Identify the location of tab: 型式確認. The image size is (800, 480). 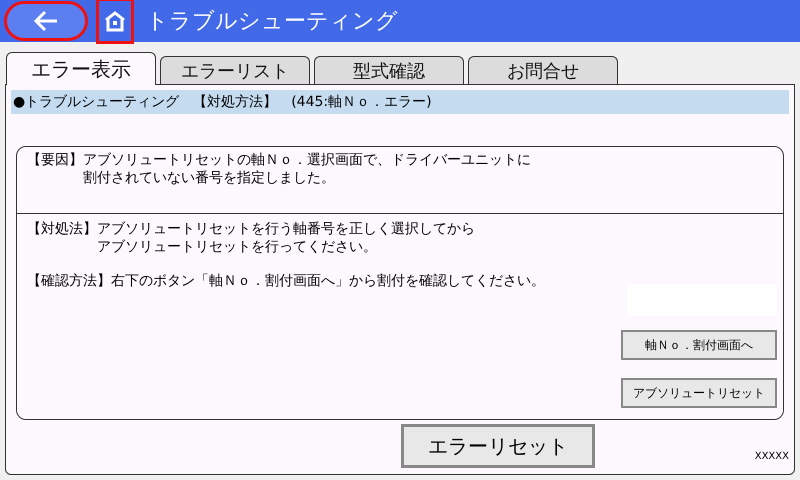
(389, 70).